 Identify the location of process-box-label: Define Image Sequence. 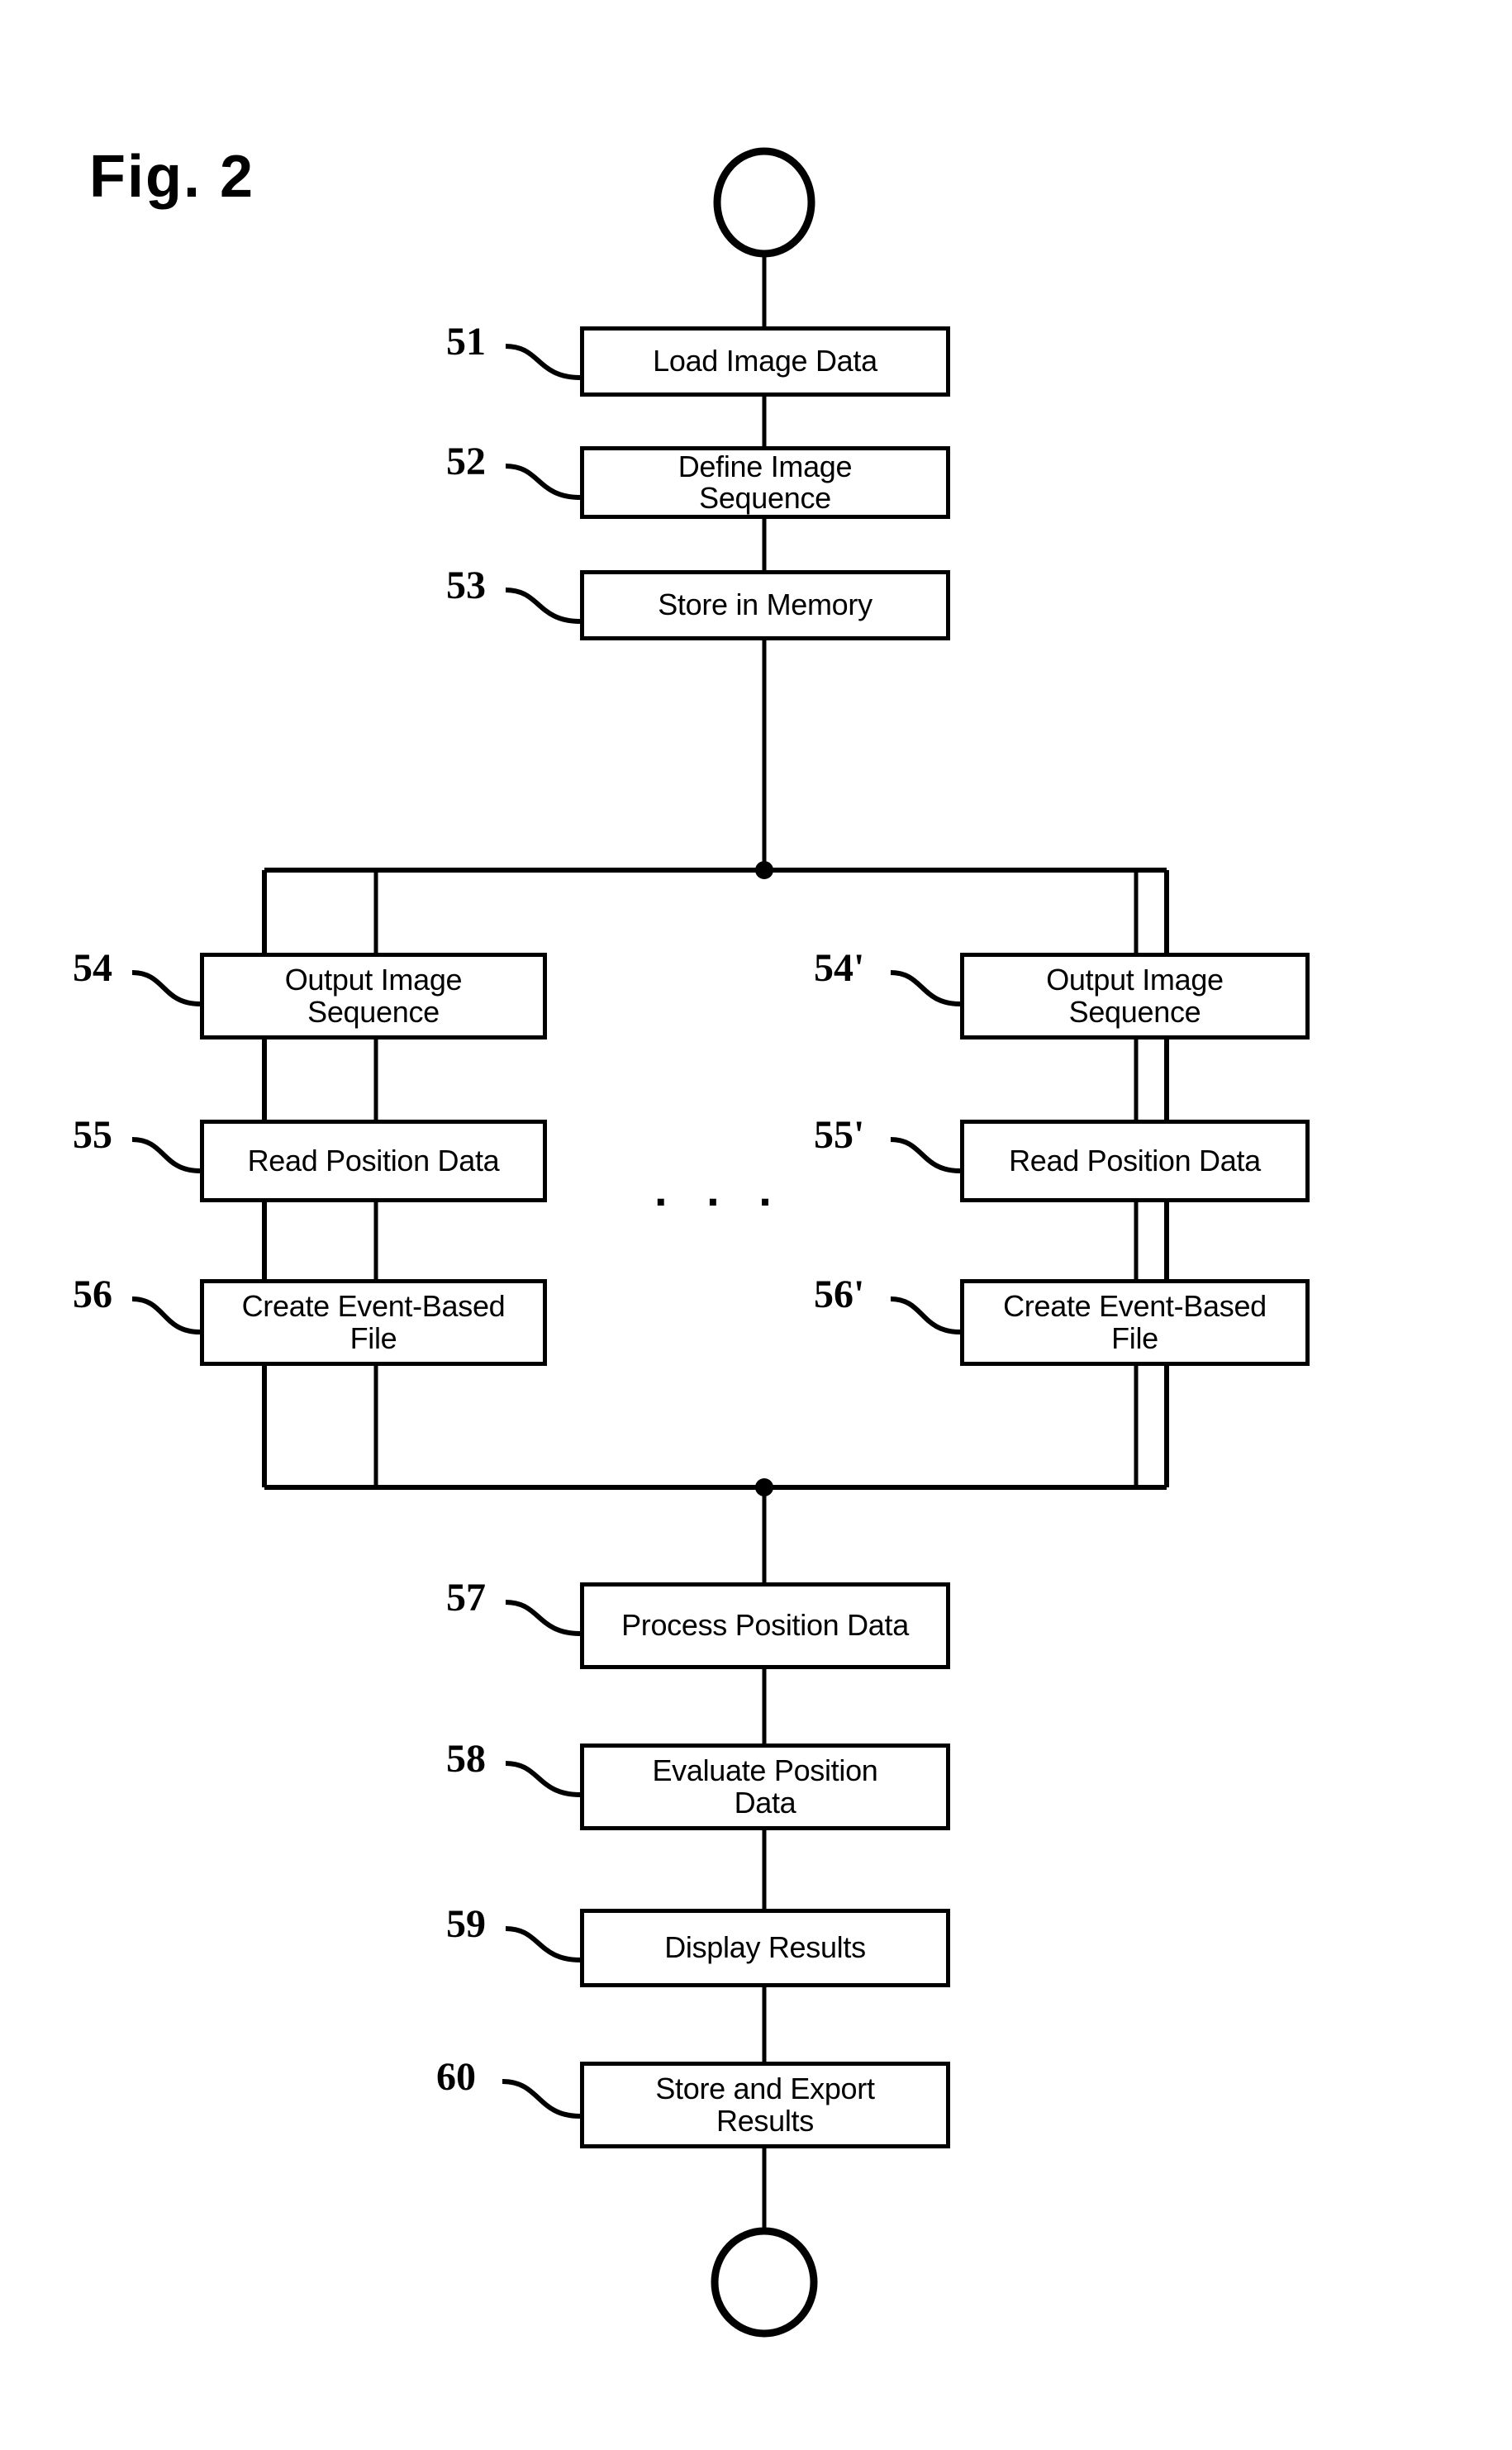
(765, 482).